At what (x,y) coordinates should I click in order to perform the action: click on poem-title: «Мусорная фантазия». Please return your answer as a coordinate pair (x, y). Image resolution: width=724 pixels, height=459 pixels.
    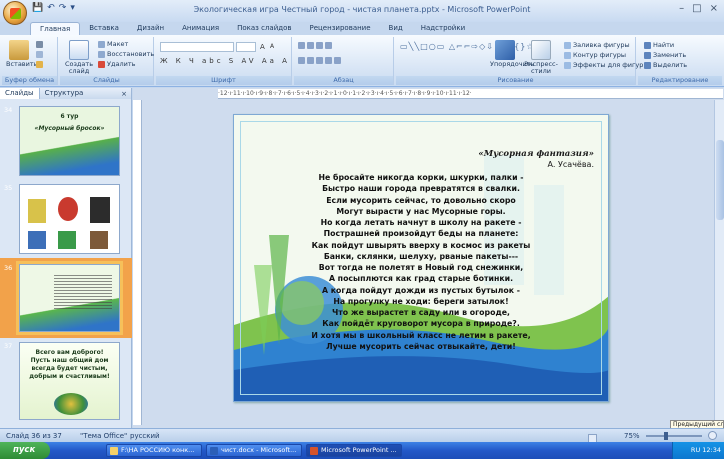
    Looking at the image, I should click on (536, 154).